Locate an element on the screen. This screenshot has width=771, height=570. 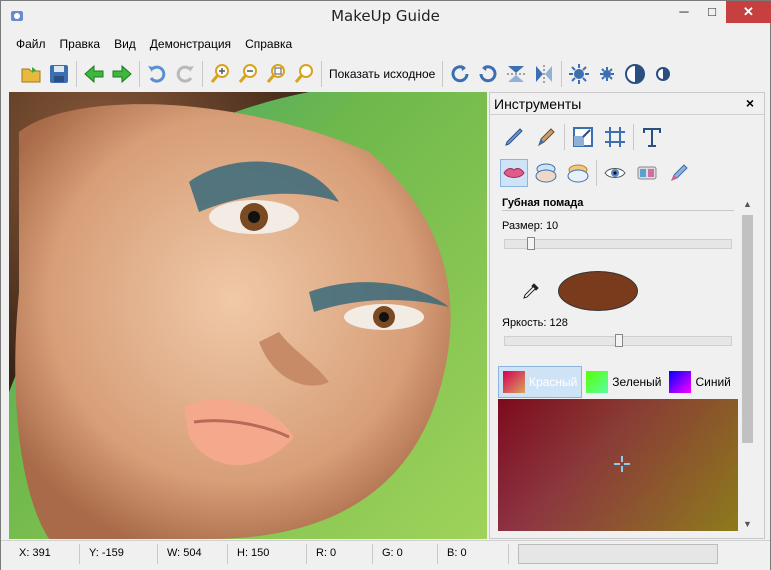
zoom-fit-button is located at coordinates (276, 74).